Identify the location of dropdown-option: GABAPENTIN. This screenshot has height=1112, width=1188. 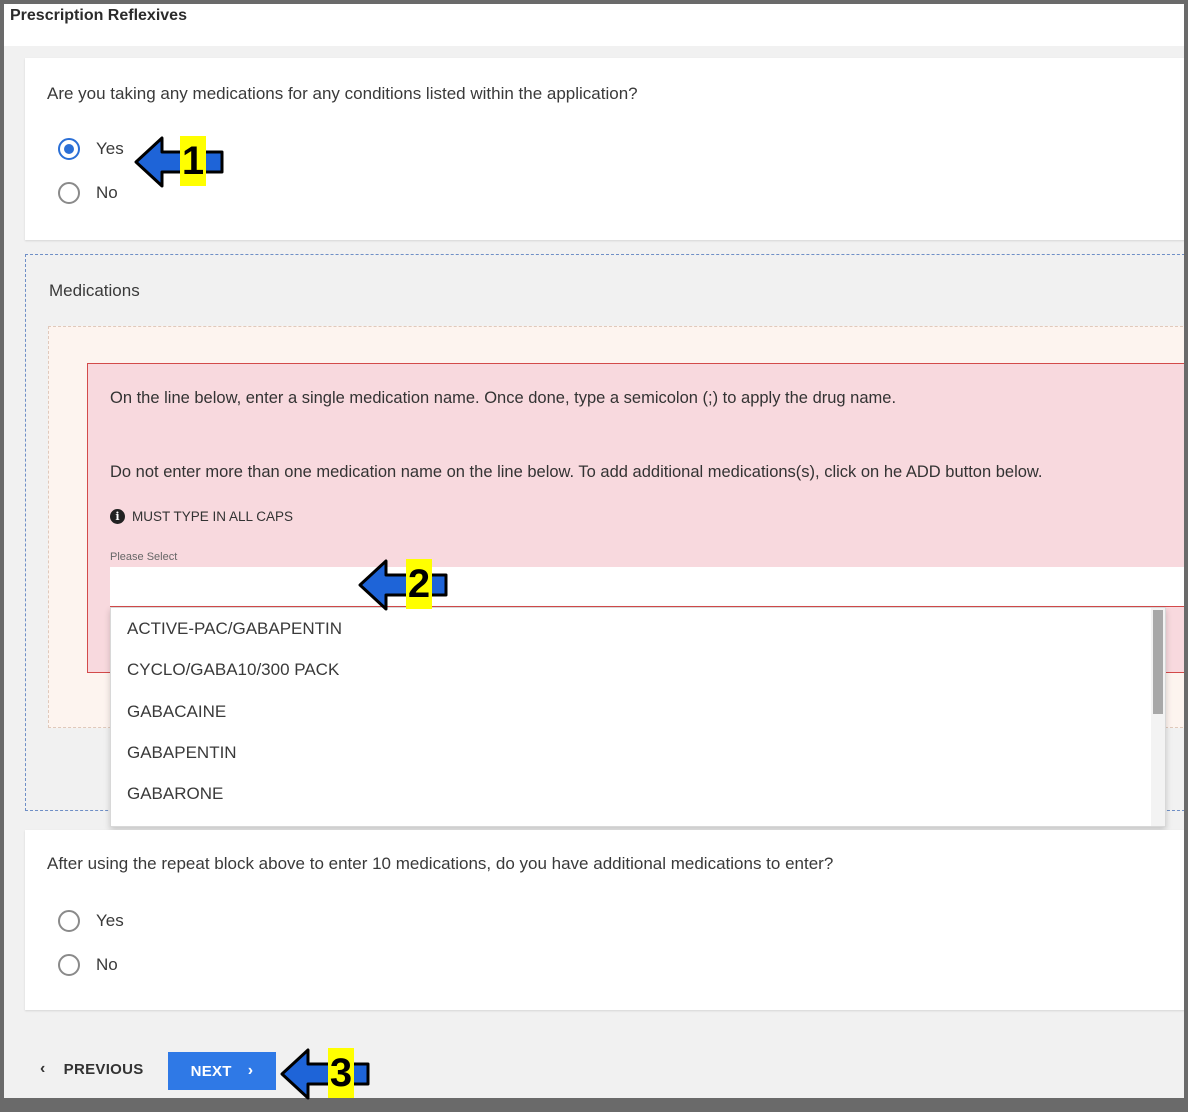
(632, 753).